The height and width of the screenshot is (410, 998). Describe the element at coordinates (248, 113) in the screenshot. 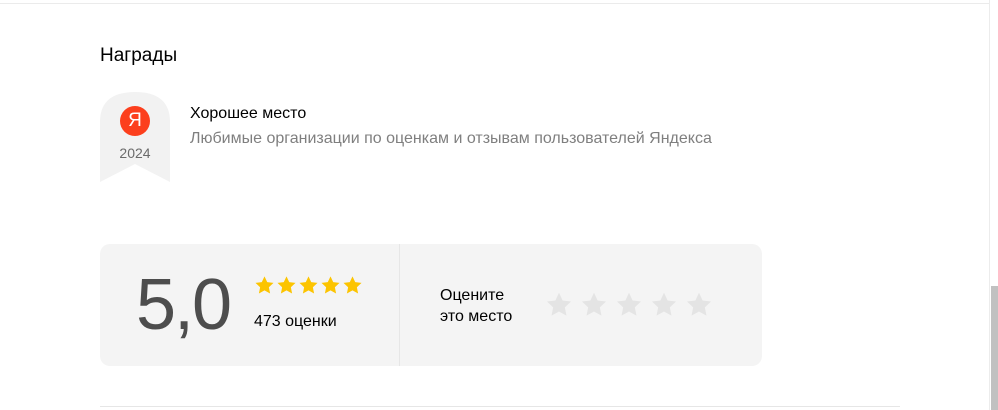

I see `award-title: Хорошее место` at that location.